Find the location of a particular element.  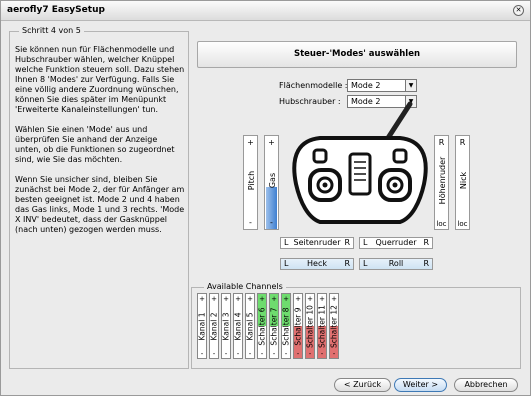

channel-label: Schalter 6 is located at coordinates (262, 326).